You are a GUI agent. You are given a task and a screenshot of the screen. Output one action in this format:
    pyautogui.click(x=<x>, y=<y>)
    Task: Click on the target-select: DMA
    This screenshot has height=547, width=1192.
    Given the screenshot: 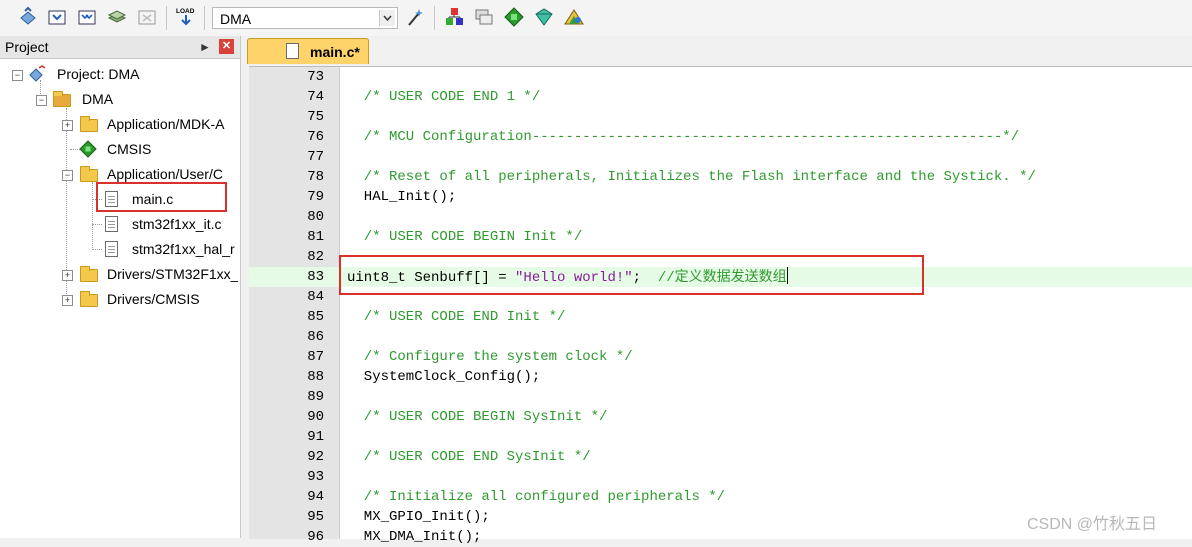 What is the action you would take?
    pyautogui.click(x=305, y=18)
    